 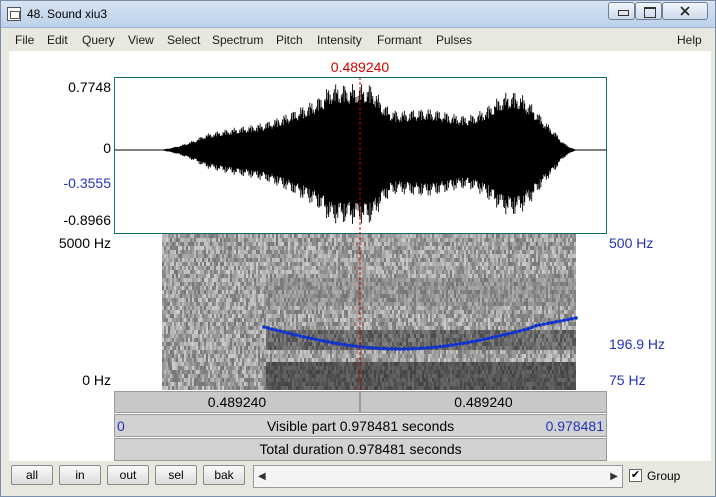 I want to click on waveform-zero-label: 0, so click(x=107, y=148).